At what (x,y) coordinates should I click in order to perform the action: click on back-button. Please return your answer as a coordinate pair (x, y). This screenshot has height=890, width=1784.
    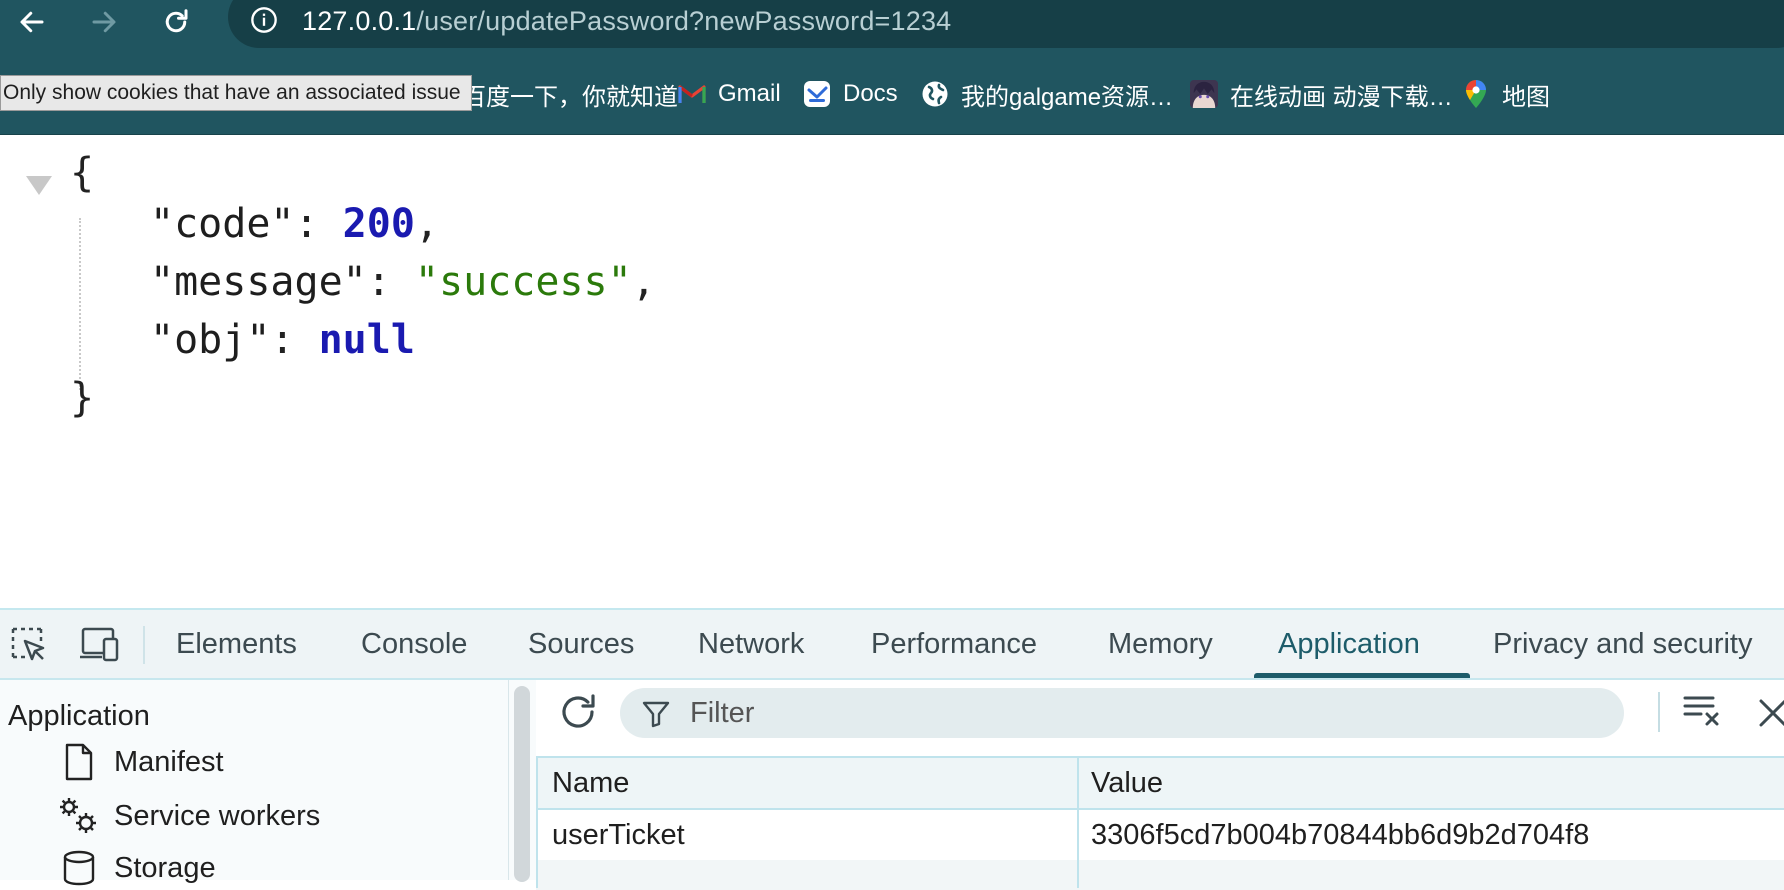
    Looking at the image, I should click on (32, 22).